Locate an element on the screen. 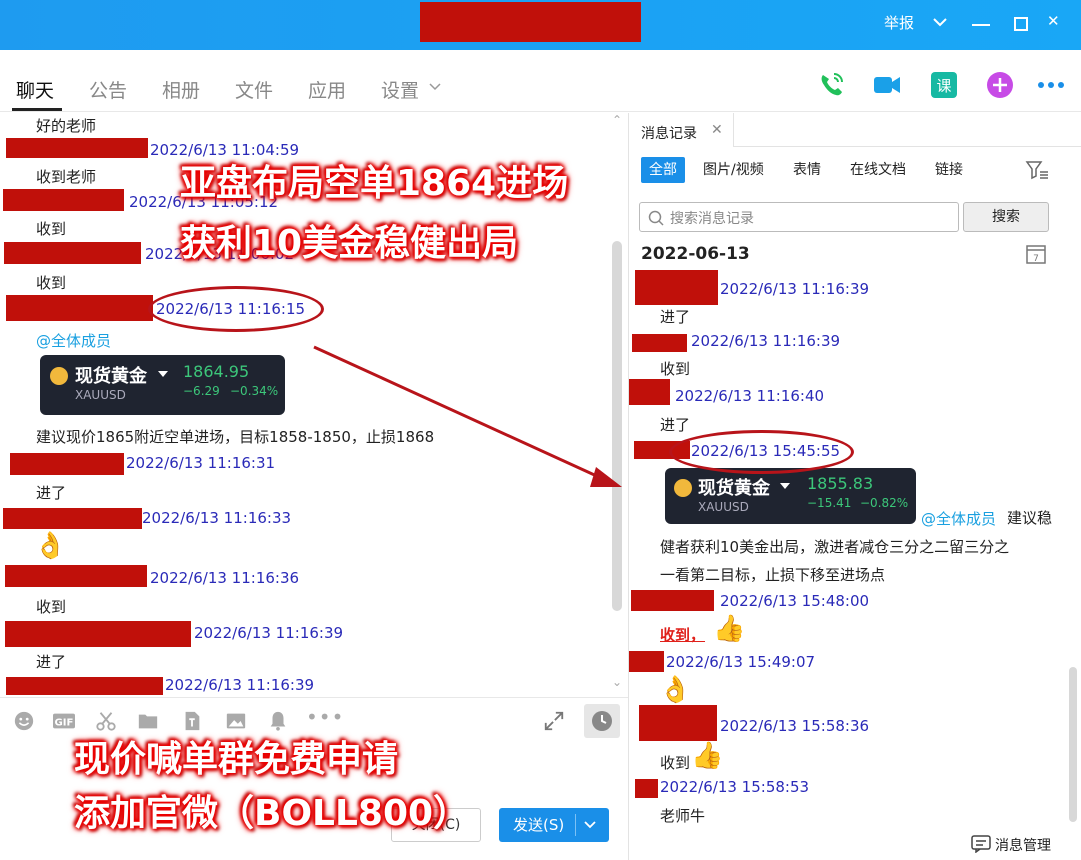 Image resolution: width=1081 pixels, height=860 pixels. document-icon is located at coordinates (192, 721).